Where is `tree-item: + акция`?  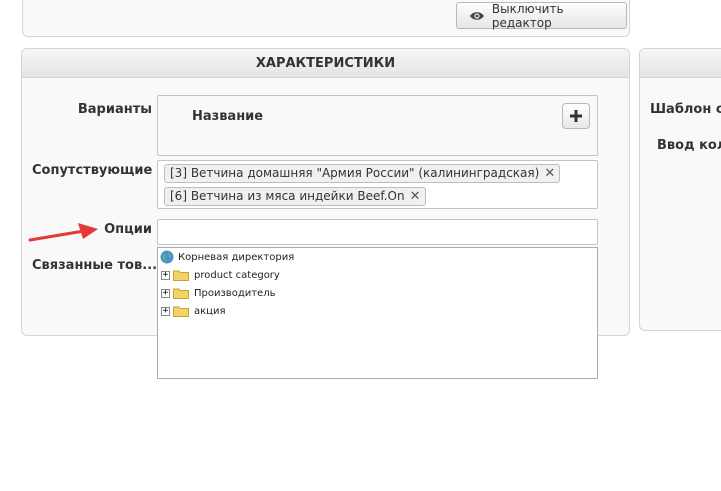 tree-item: + акция is located at coordinates (193, 311).